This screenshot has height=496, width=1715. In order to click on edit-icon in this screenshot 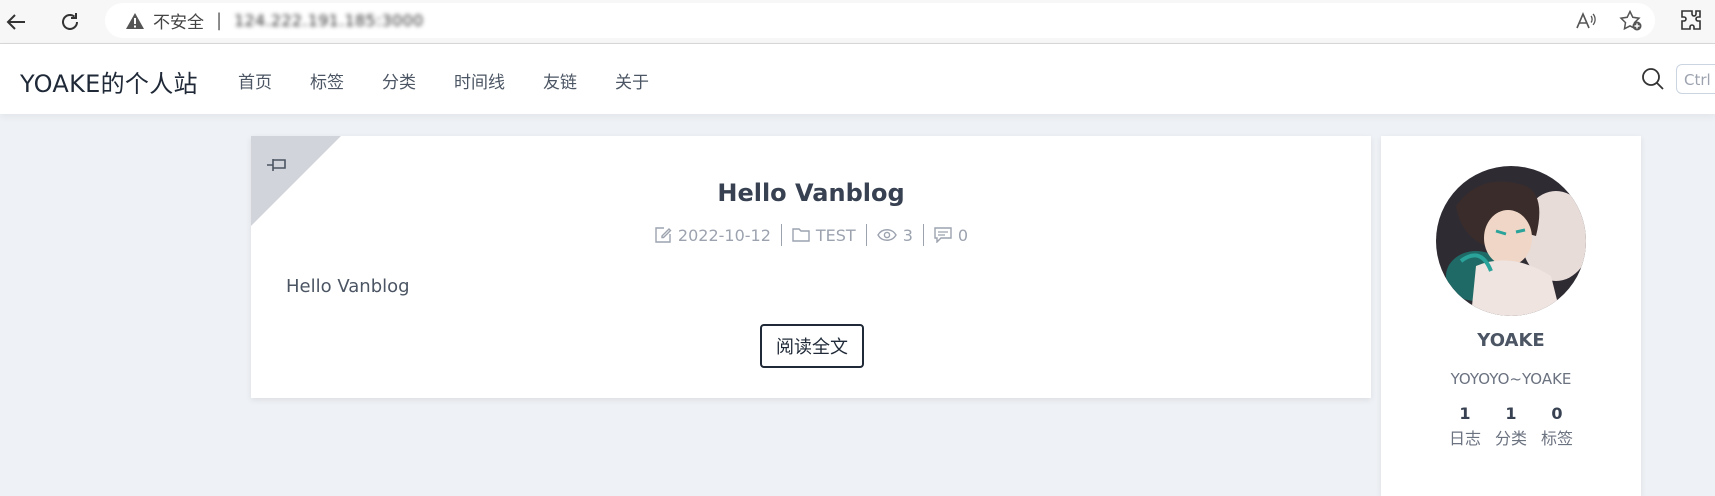, I will do `click(663, 235)`.